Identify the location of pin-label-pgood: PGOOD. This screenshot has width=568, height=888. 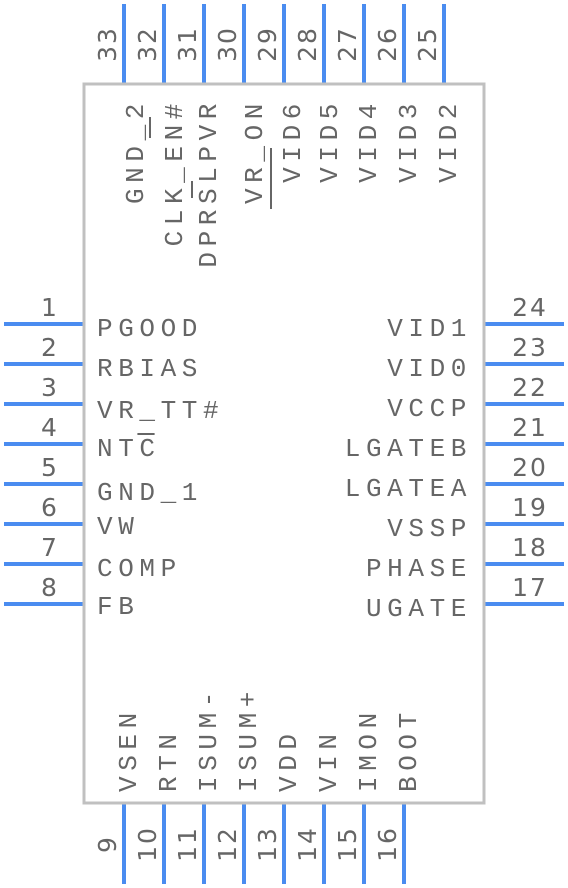
(150, 329).